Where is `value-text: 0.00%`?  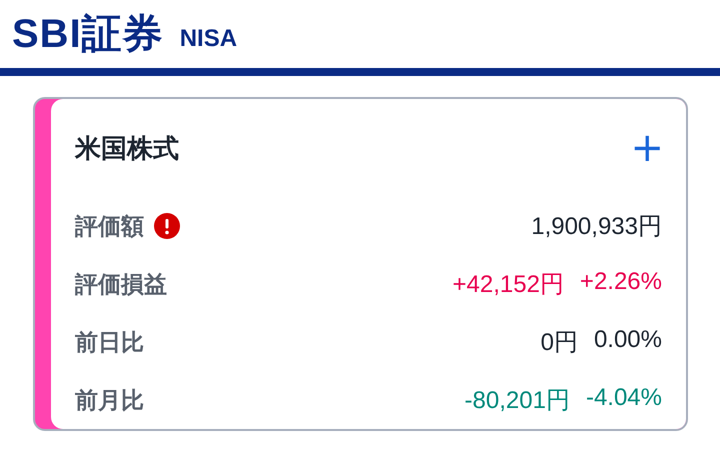
value-text: 0.00% is located at coordinates (628, 340).